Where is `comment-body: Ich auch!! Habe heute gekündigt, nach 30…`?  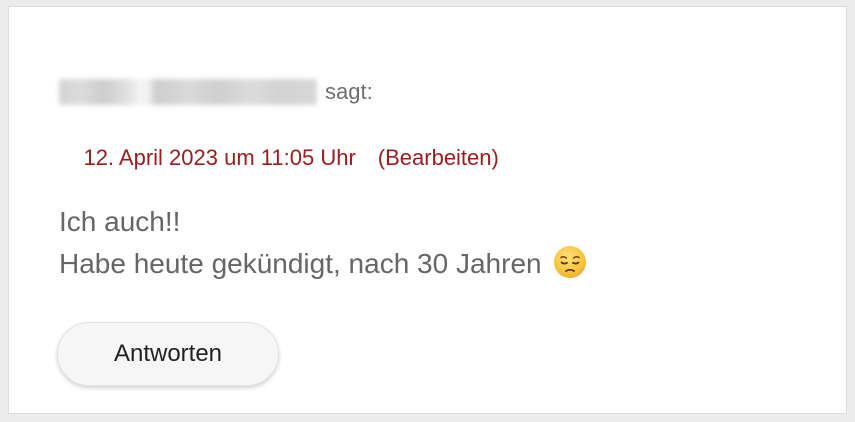
comment-body: Ich auch!! Habe heute gekündigt, nach 30… is located at coordinates (323, 243).